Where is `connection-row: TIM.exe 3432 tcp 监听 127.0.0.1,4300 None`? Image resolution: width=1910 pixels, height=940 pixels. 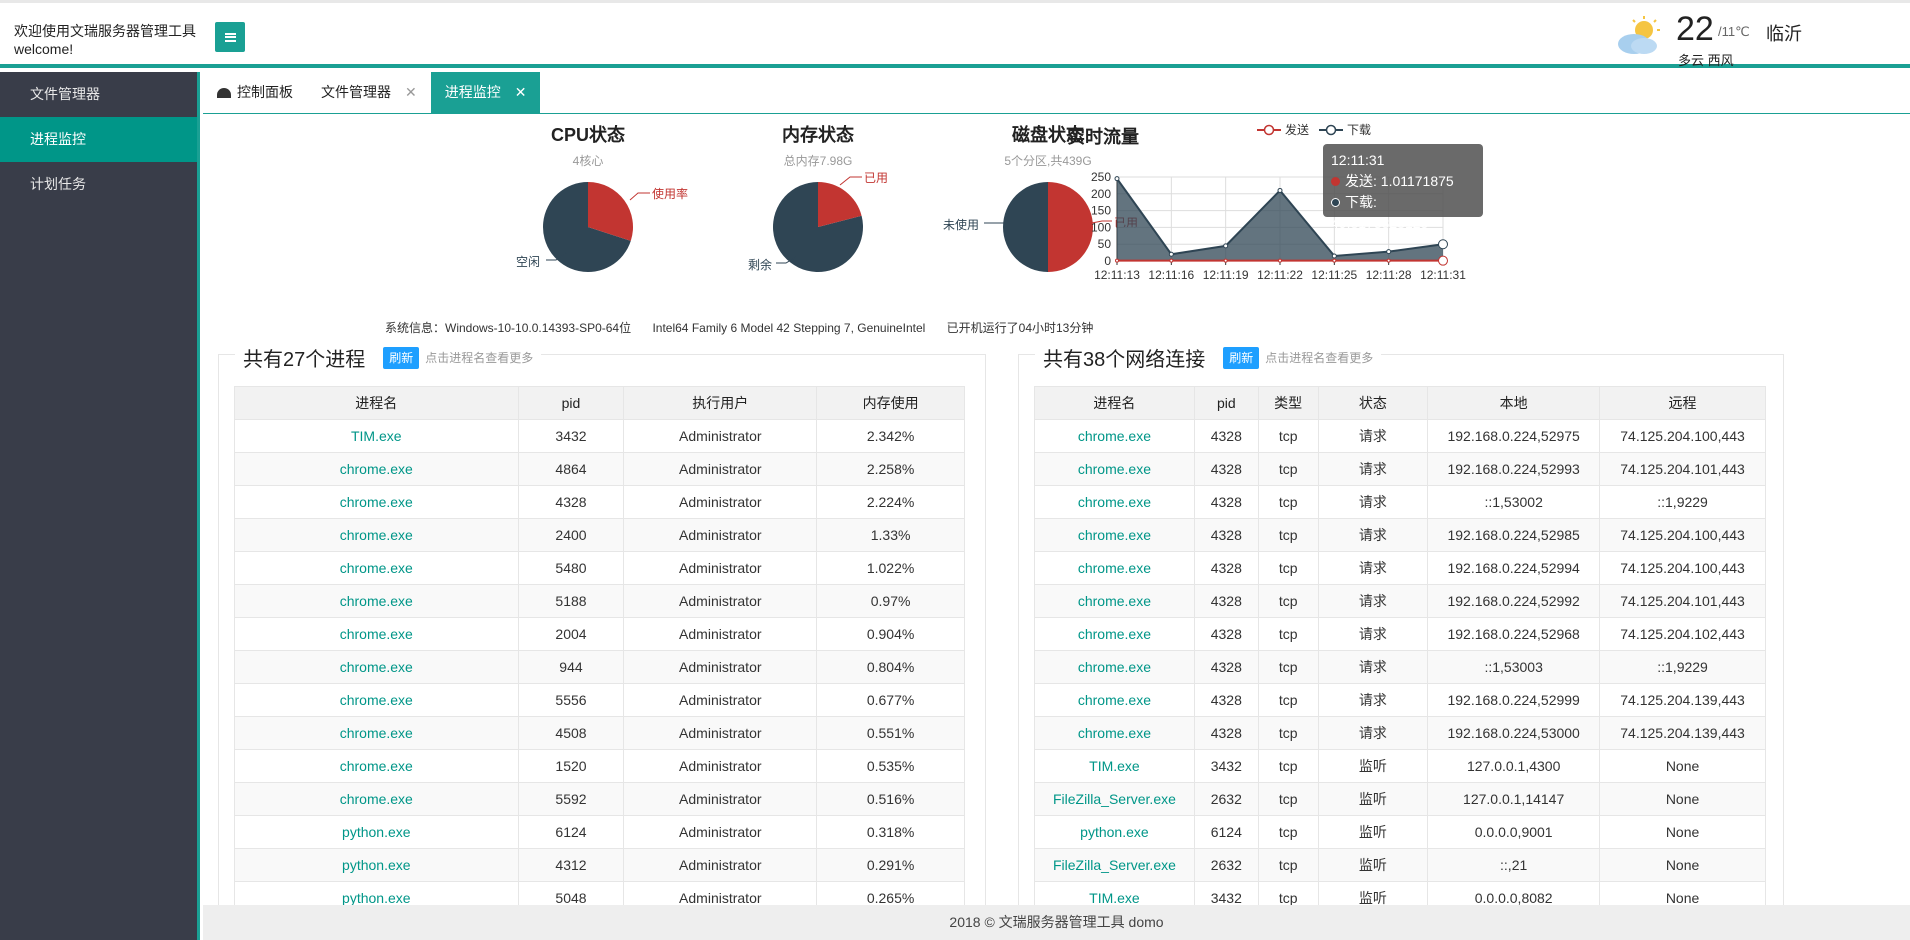
connection-row: TIM.exe 3432 tcp 监听 127.0.0.1,4300 None is located at coordinates (1400, 766).